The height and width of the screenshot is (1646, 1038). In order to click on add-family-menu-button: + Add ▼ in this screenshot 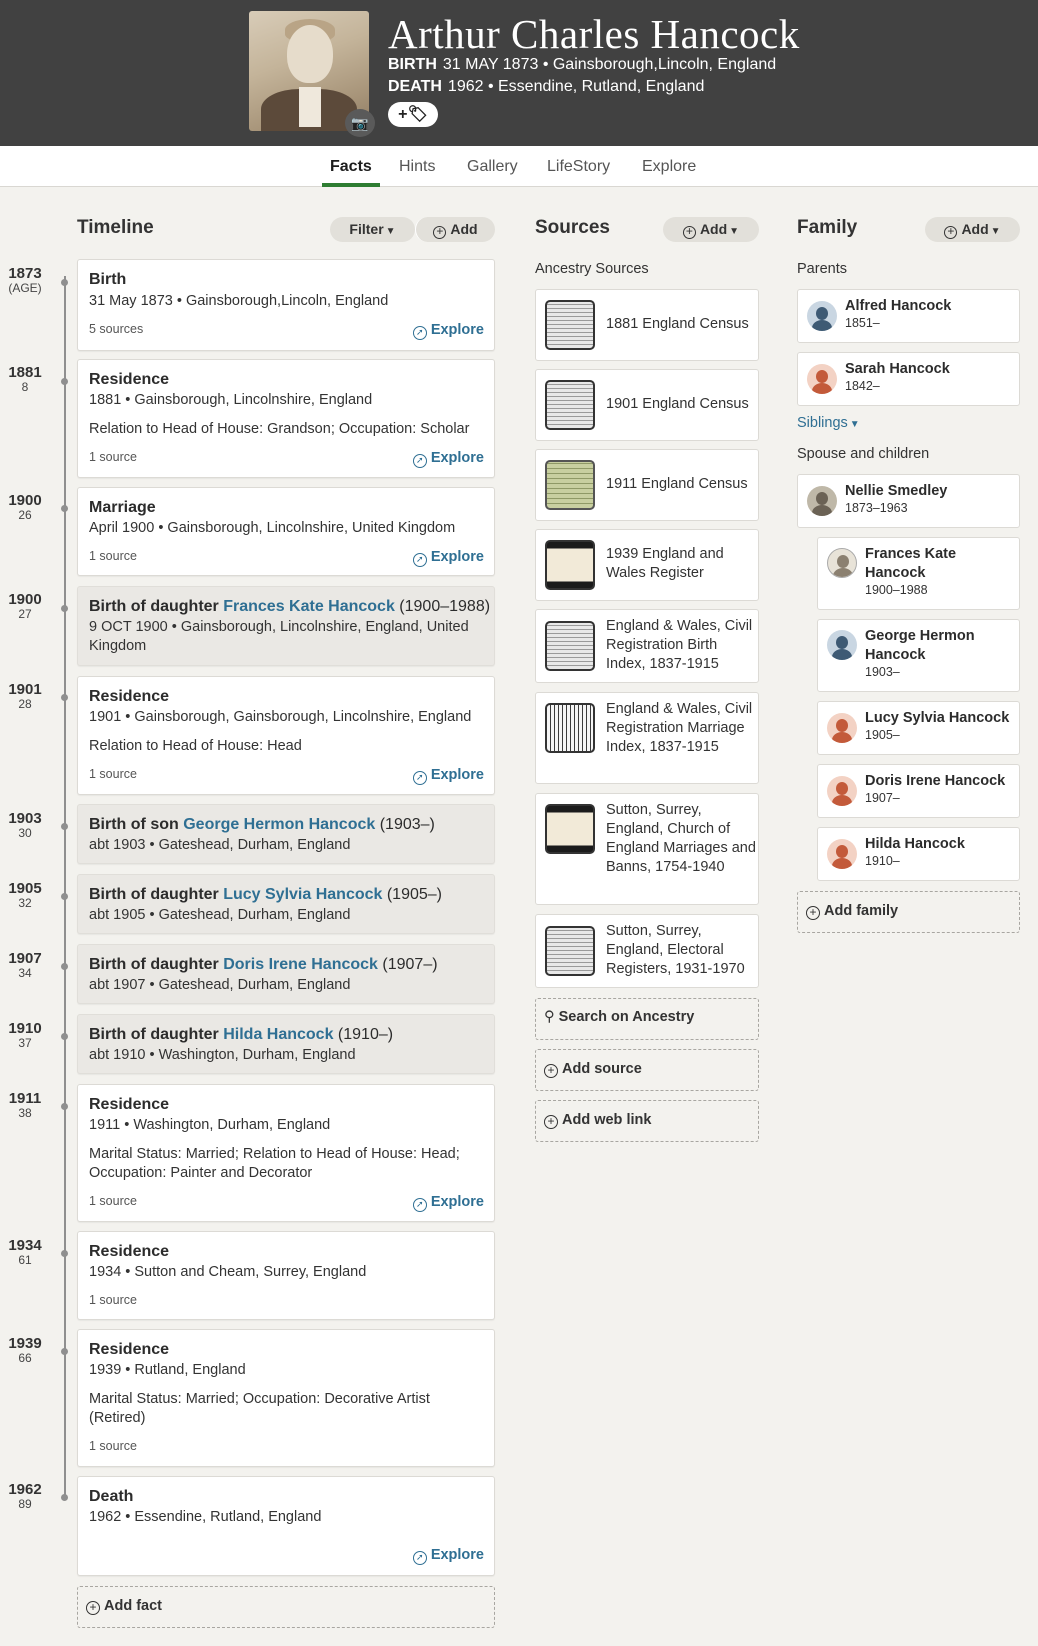, I will do `click(972, 229)`.